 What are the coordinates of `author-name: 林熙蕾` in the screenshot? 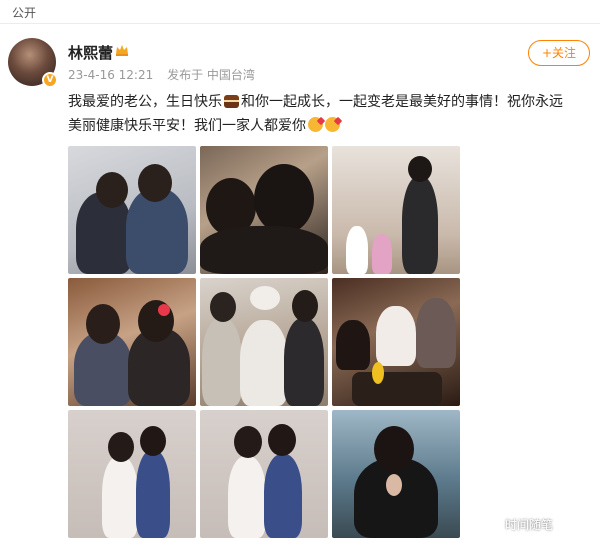 It's located at (90, 52).